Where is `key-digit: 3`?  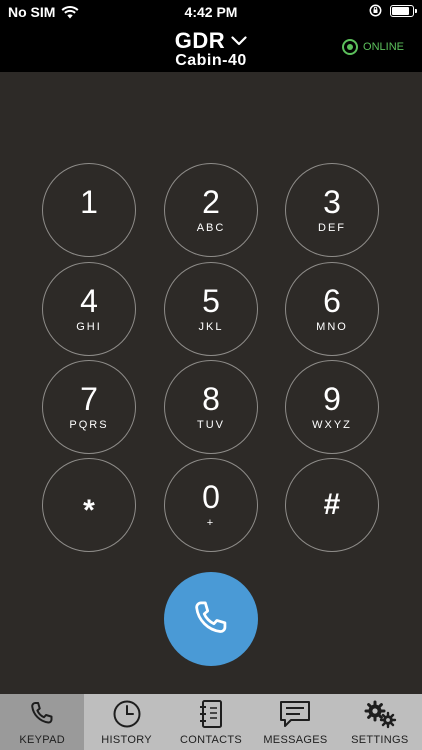
key-digit: 3 is located at coordinates (332, 202).